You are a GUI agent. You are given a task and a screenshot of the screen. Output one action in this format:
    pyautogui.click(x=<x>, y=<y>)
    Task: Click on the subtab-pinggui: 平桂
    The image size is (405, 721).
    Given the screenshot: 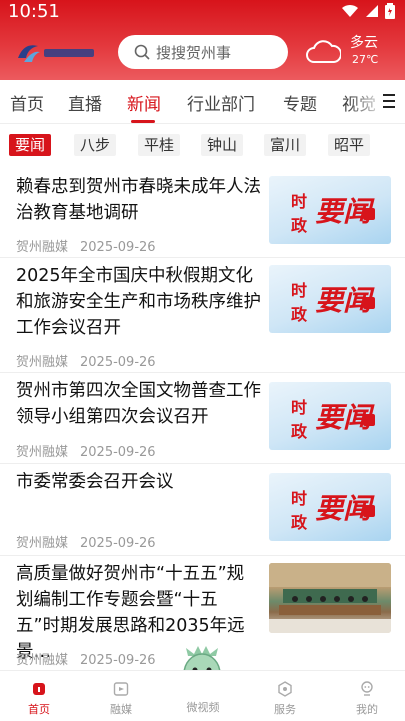 What is the action you would take?
    pyautogui.click(x=159, y=145)
    